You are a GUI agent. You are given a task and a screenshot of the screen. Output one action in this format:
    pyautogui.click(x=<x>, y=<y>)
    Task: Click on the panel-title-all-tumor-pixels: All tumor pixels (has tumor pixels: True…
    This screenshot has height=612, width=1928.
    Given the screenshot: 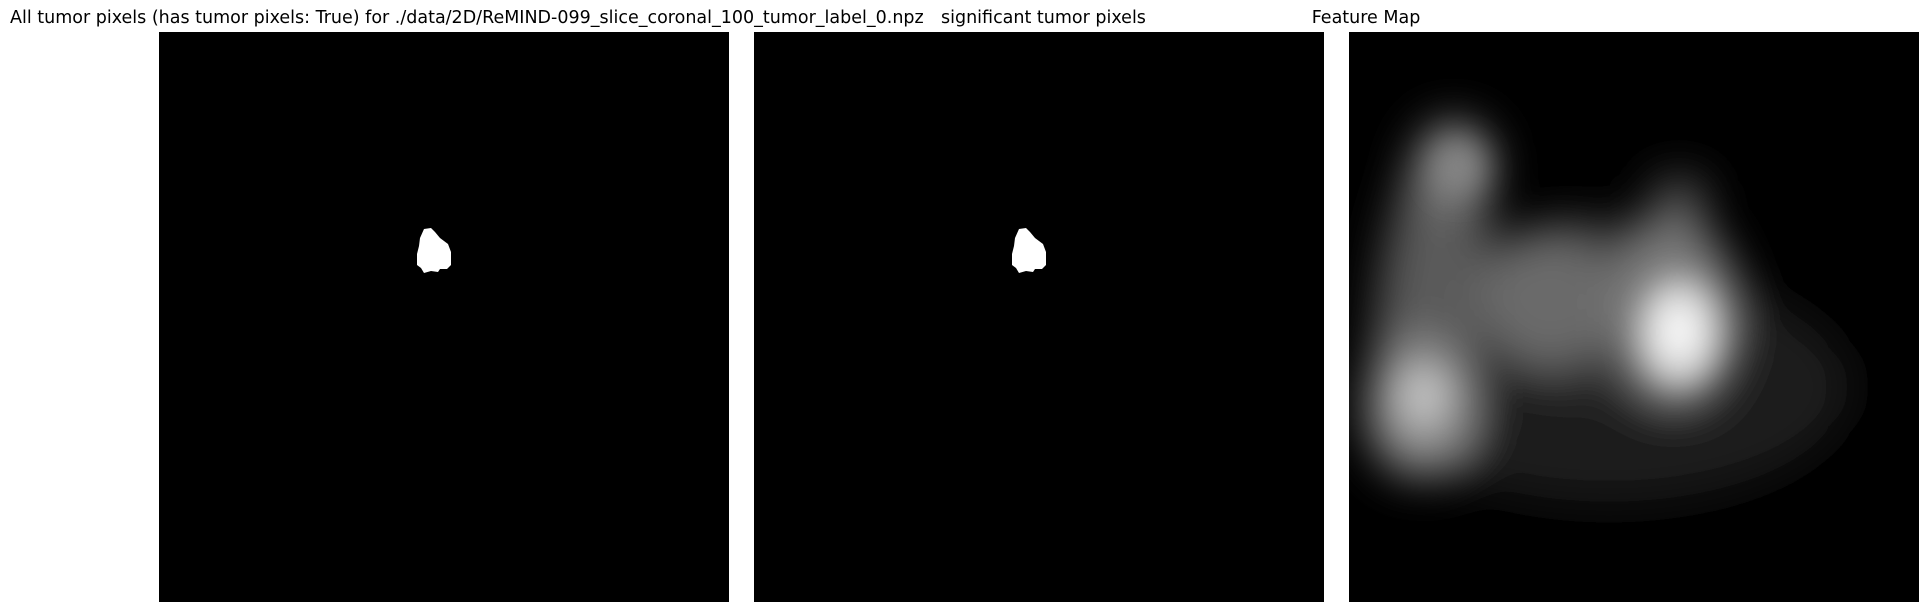 What is the action you would take?
    pyautogui.click(x=467, y=18)
    